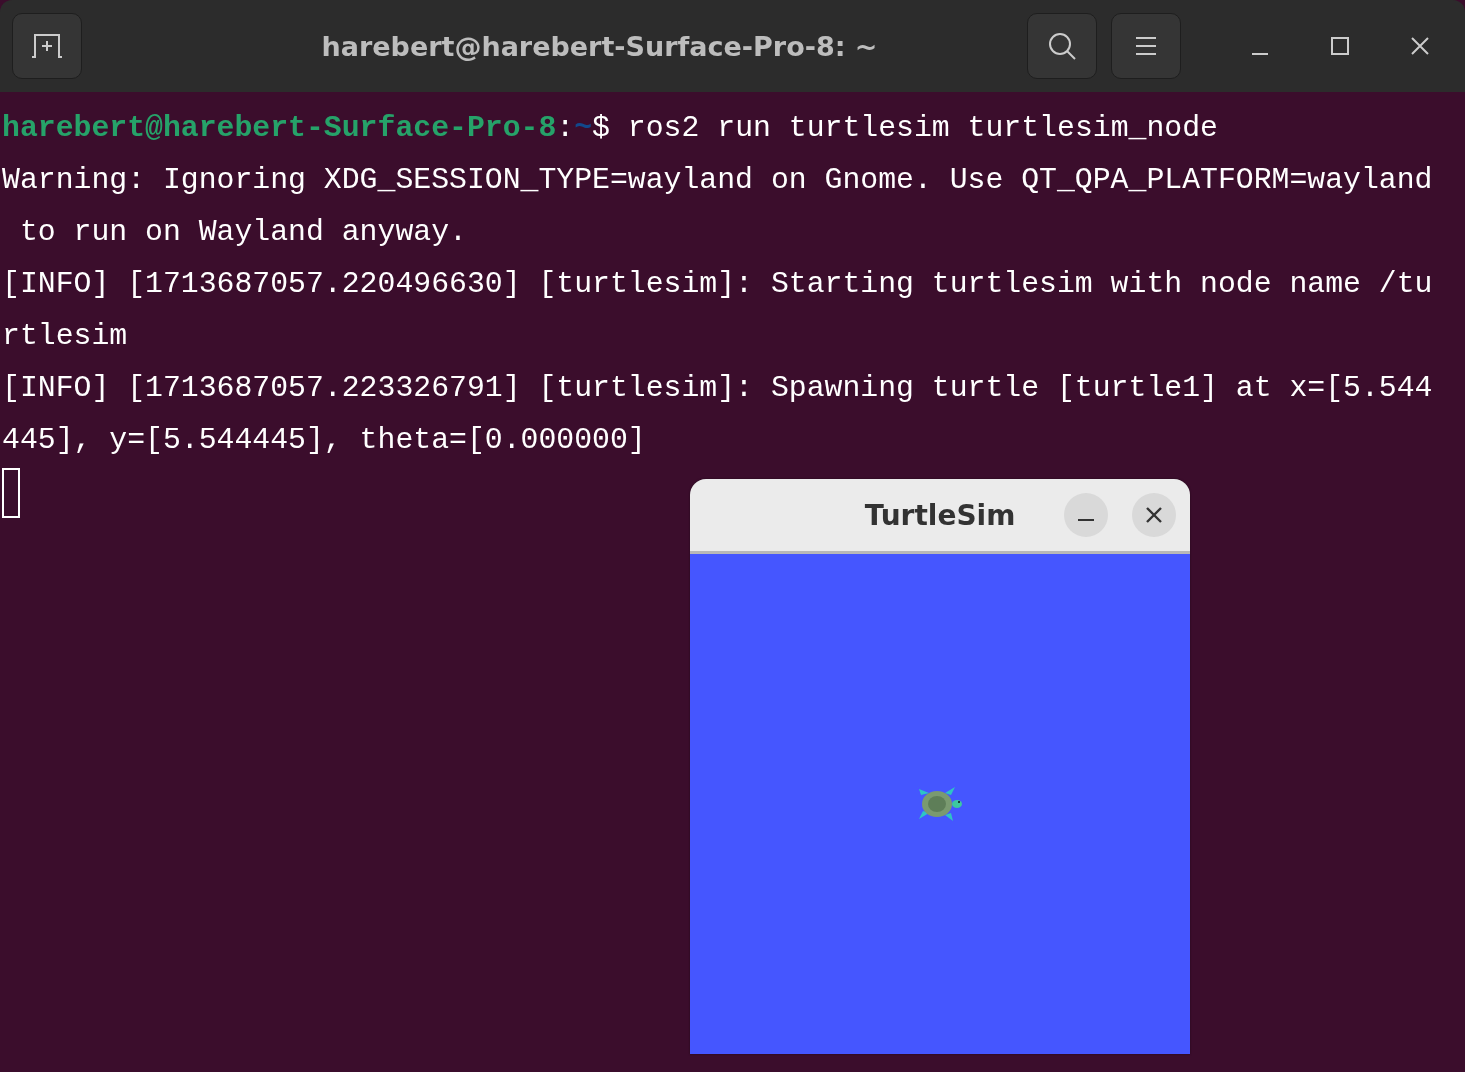  Describe the element at coordinates (610, 128) in the screenshot. I see `terminal-line: harebert@harebert-Surface-Pro-8:~$ ros2 run turtlesim turtlesim_node` at that location.